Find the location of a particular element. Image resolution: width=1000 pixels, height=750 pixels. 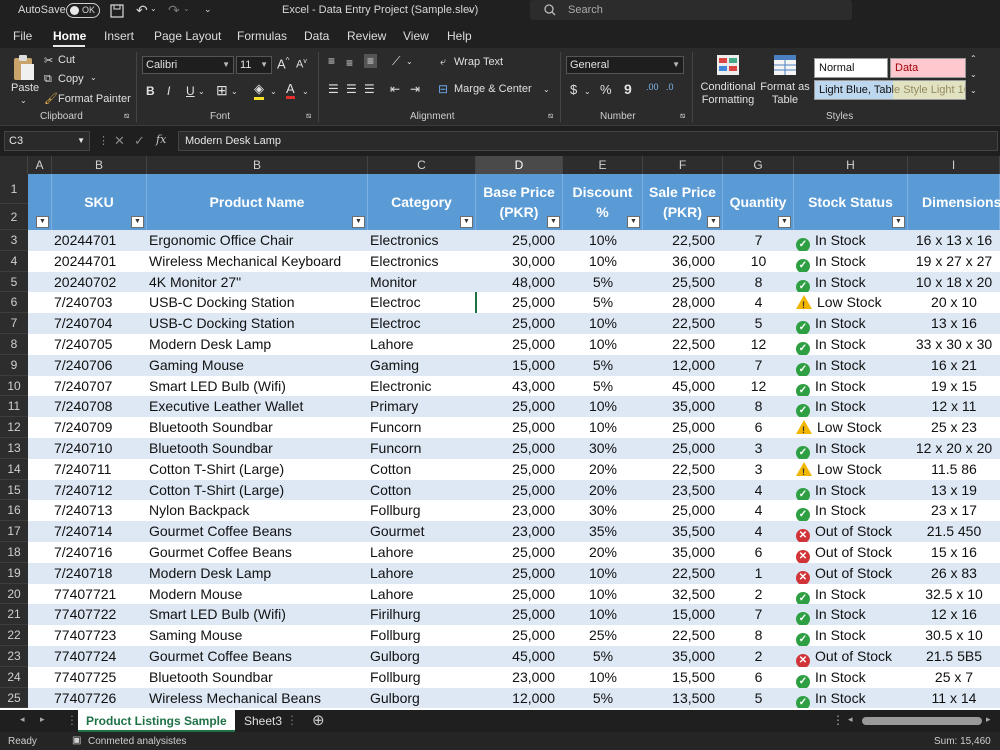

cell-dim: 15 x 16 is located at coordinates (954, 552).